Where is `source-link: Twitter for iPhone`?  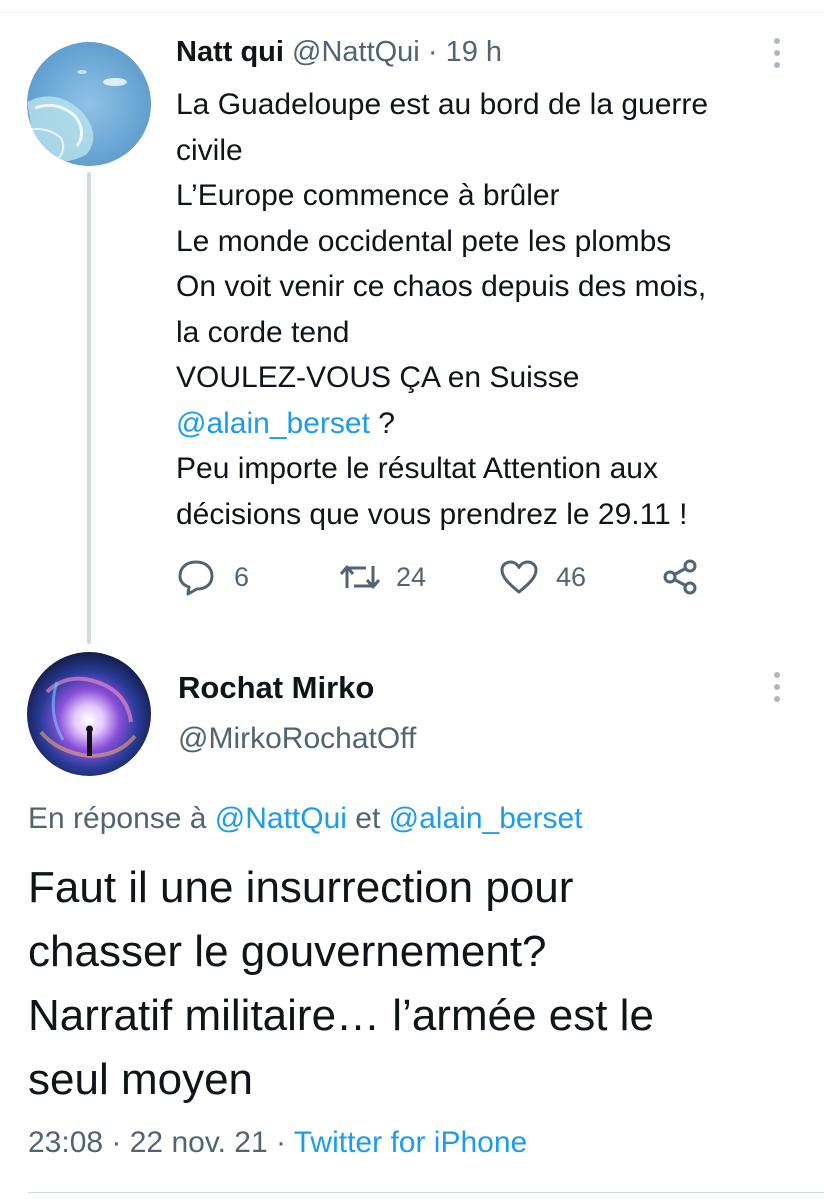
source-link: Twitter for iPhone is located at coordinates (410, 1142).